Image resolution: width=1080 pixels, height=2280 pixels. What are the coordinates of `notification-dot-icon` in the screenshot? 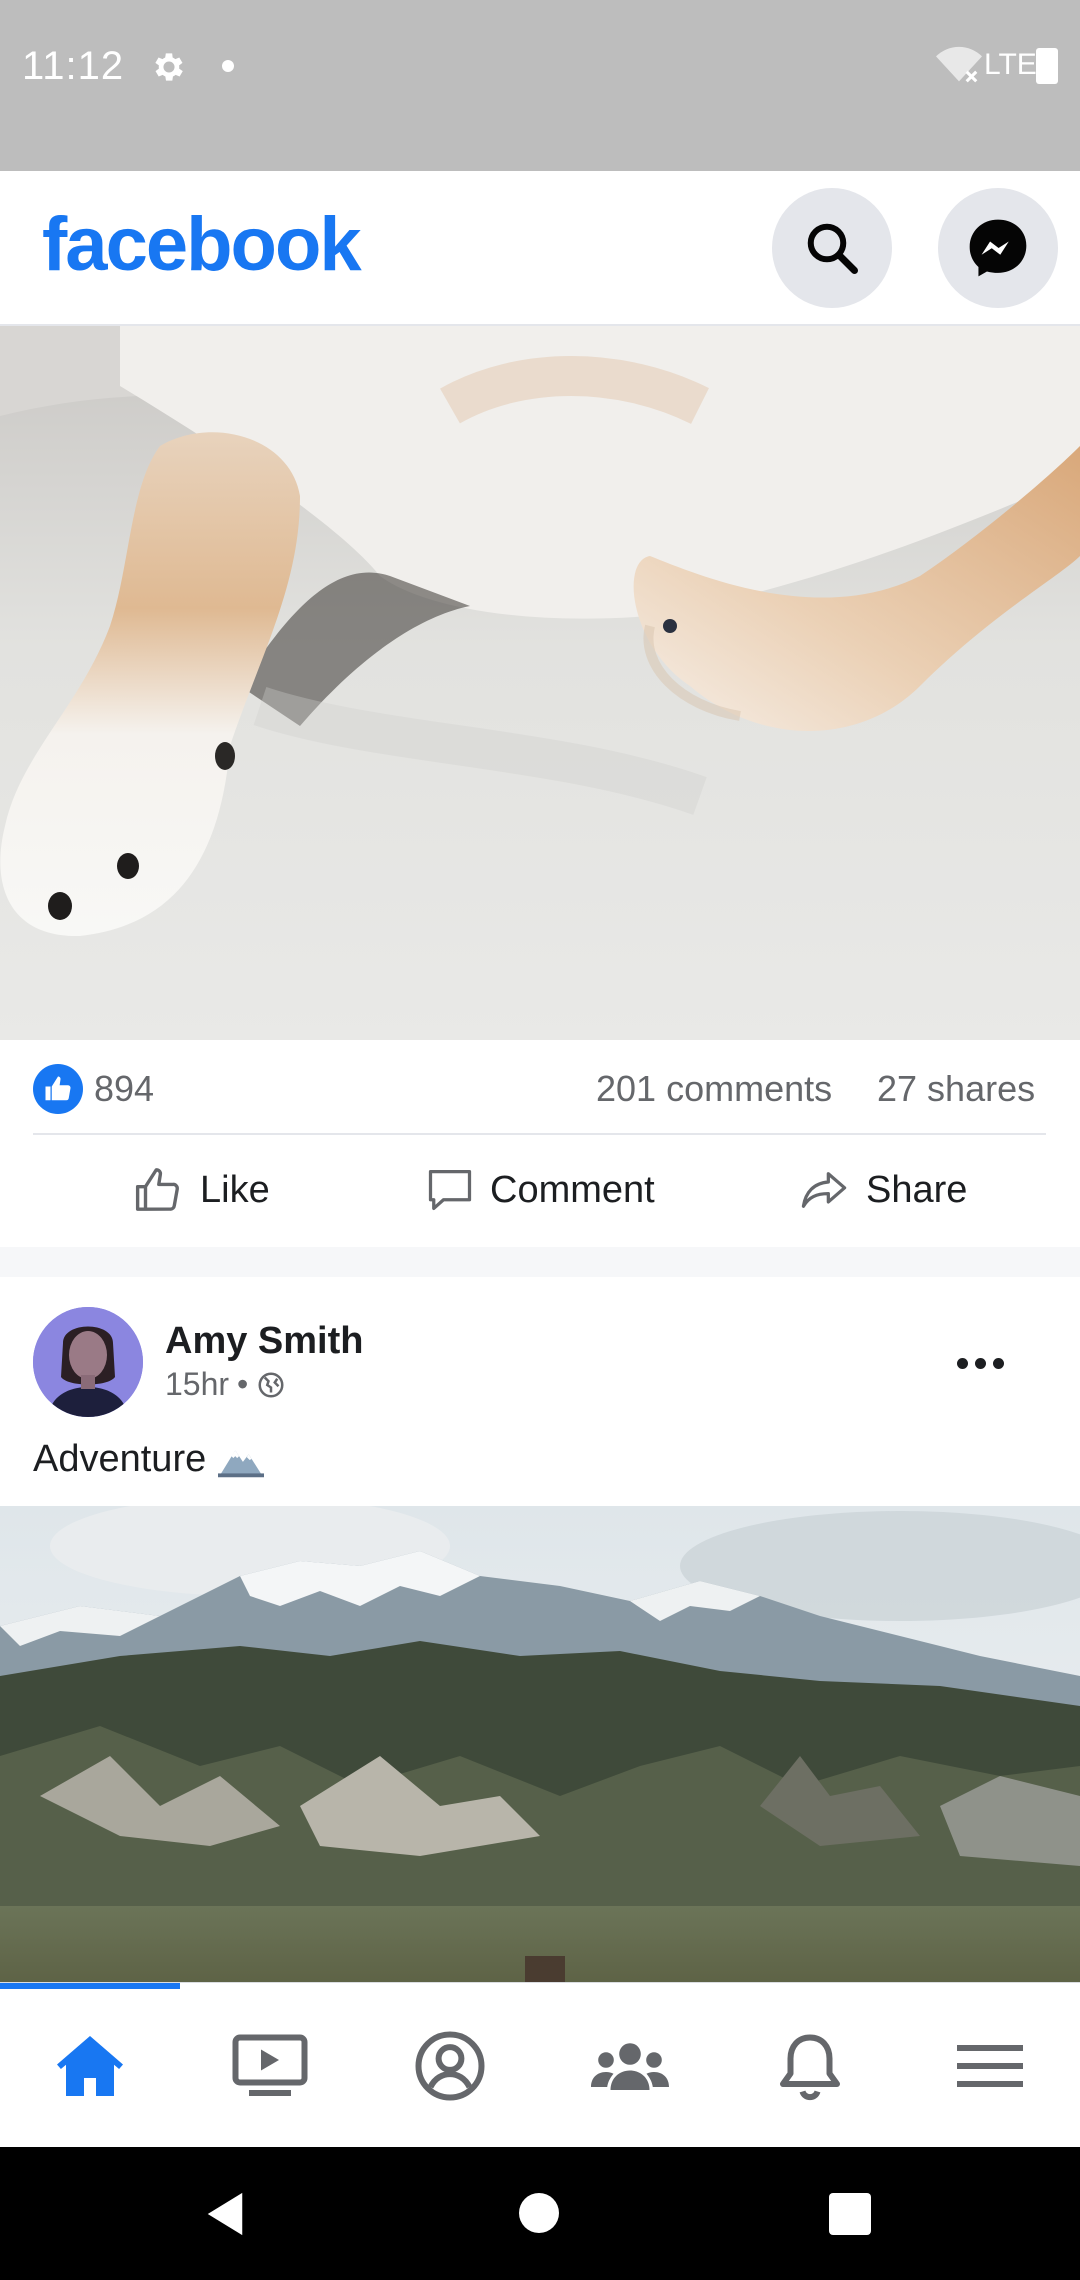 It's located at (228, 66).